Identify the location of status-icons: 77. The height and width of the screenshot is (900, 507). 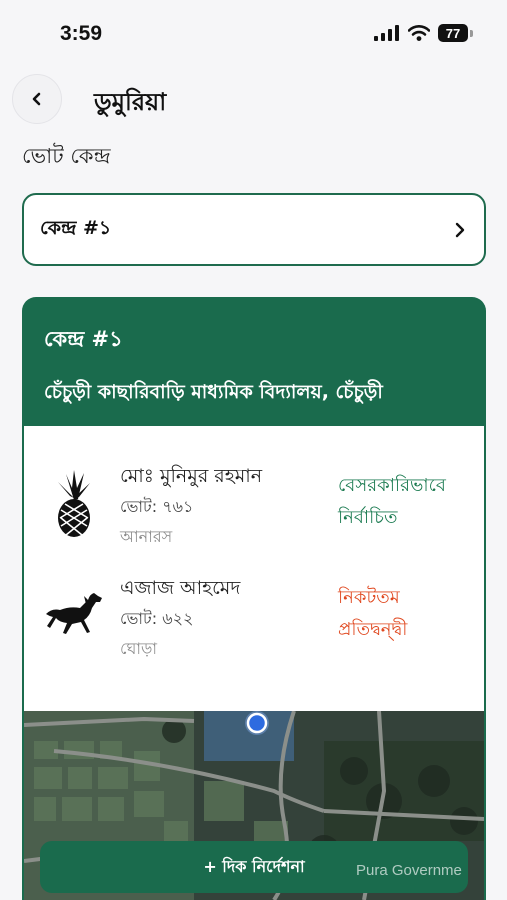
(423, 33).